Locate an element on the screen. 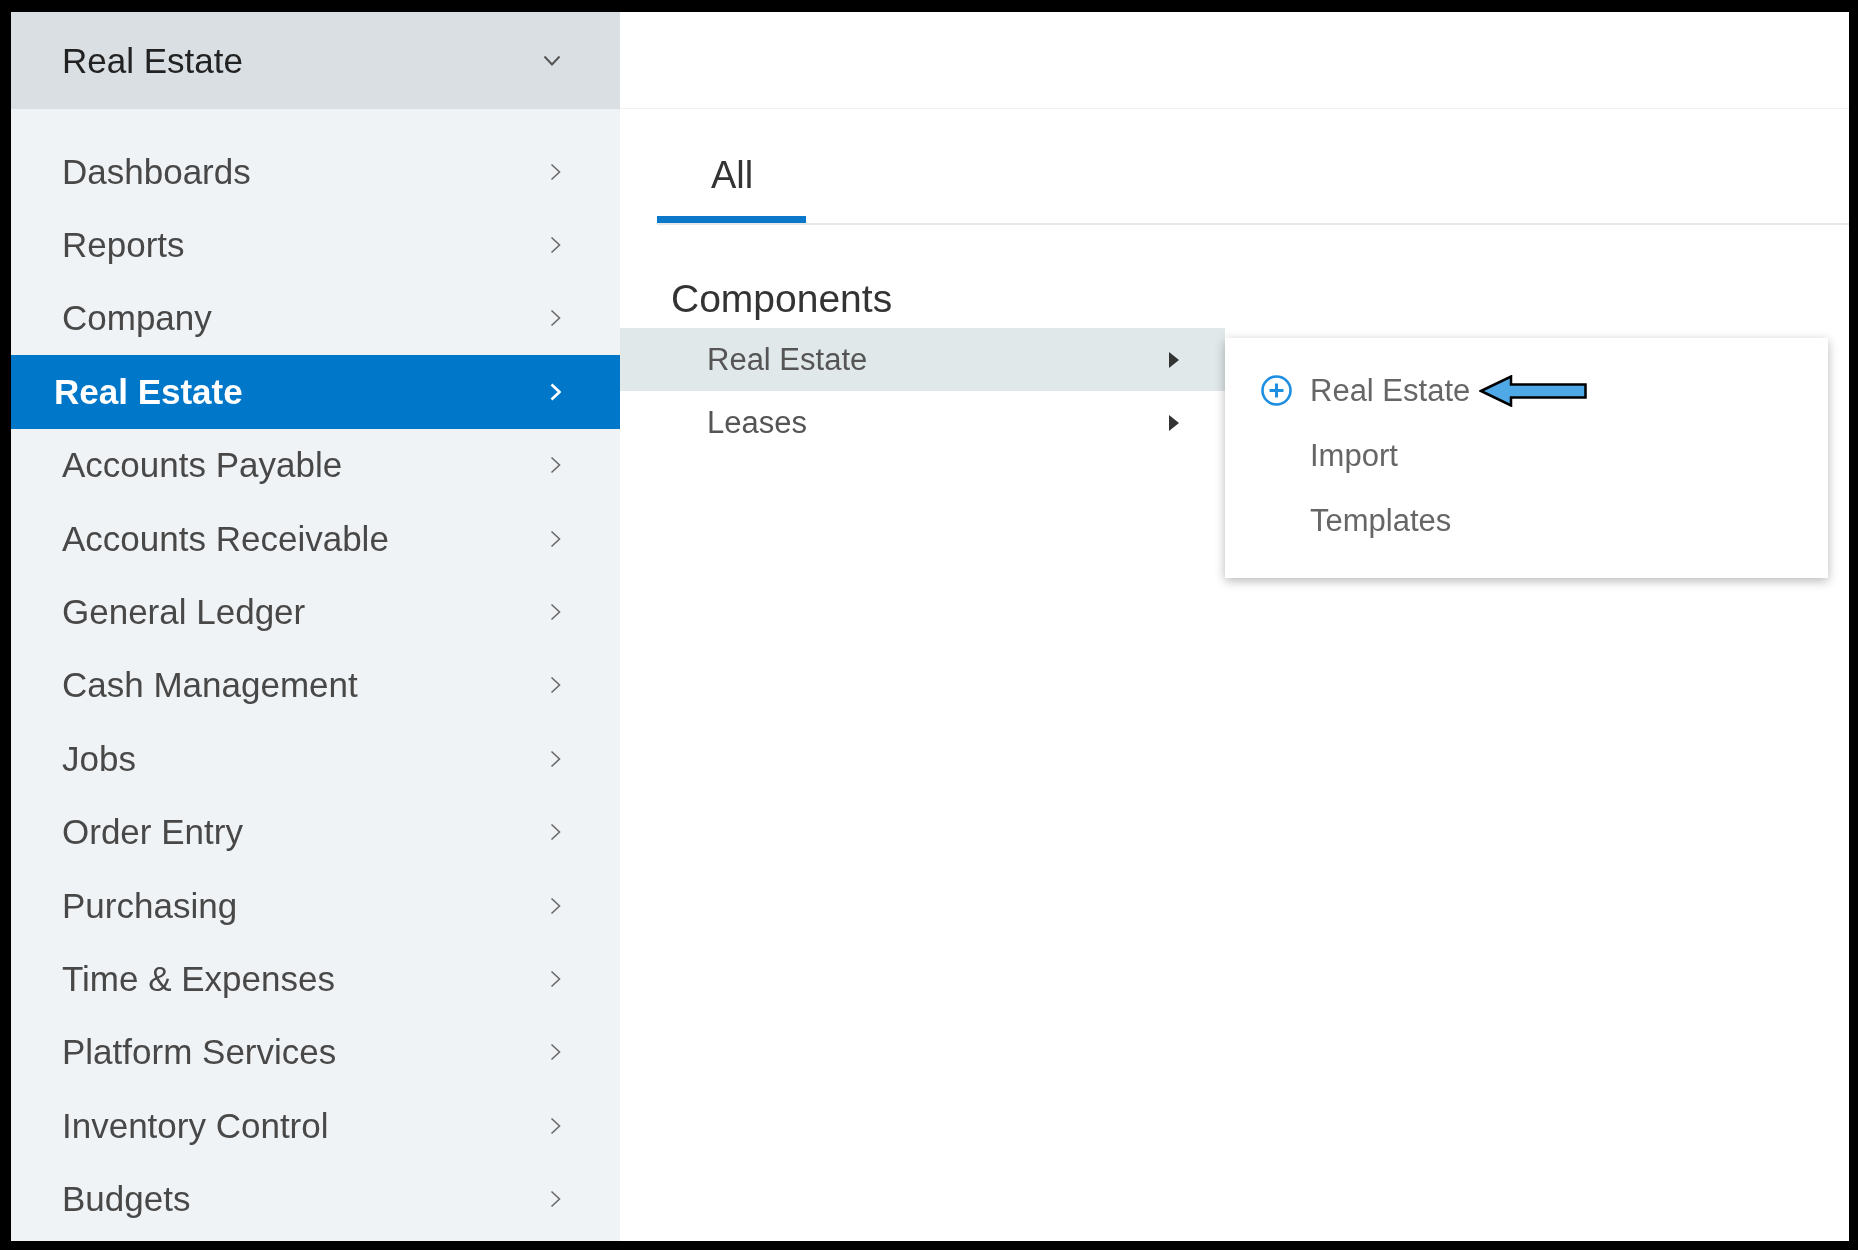 Image resolution: width=1858 pixels, height=1250 pixels. sidebar-item: Company is located at coordinates (315, 318).